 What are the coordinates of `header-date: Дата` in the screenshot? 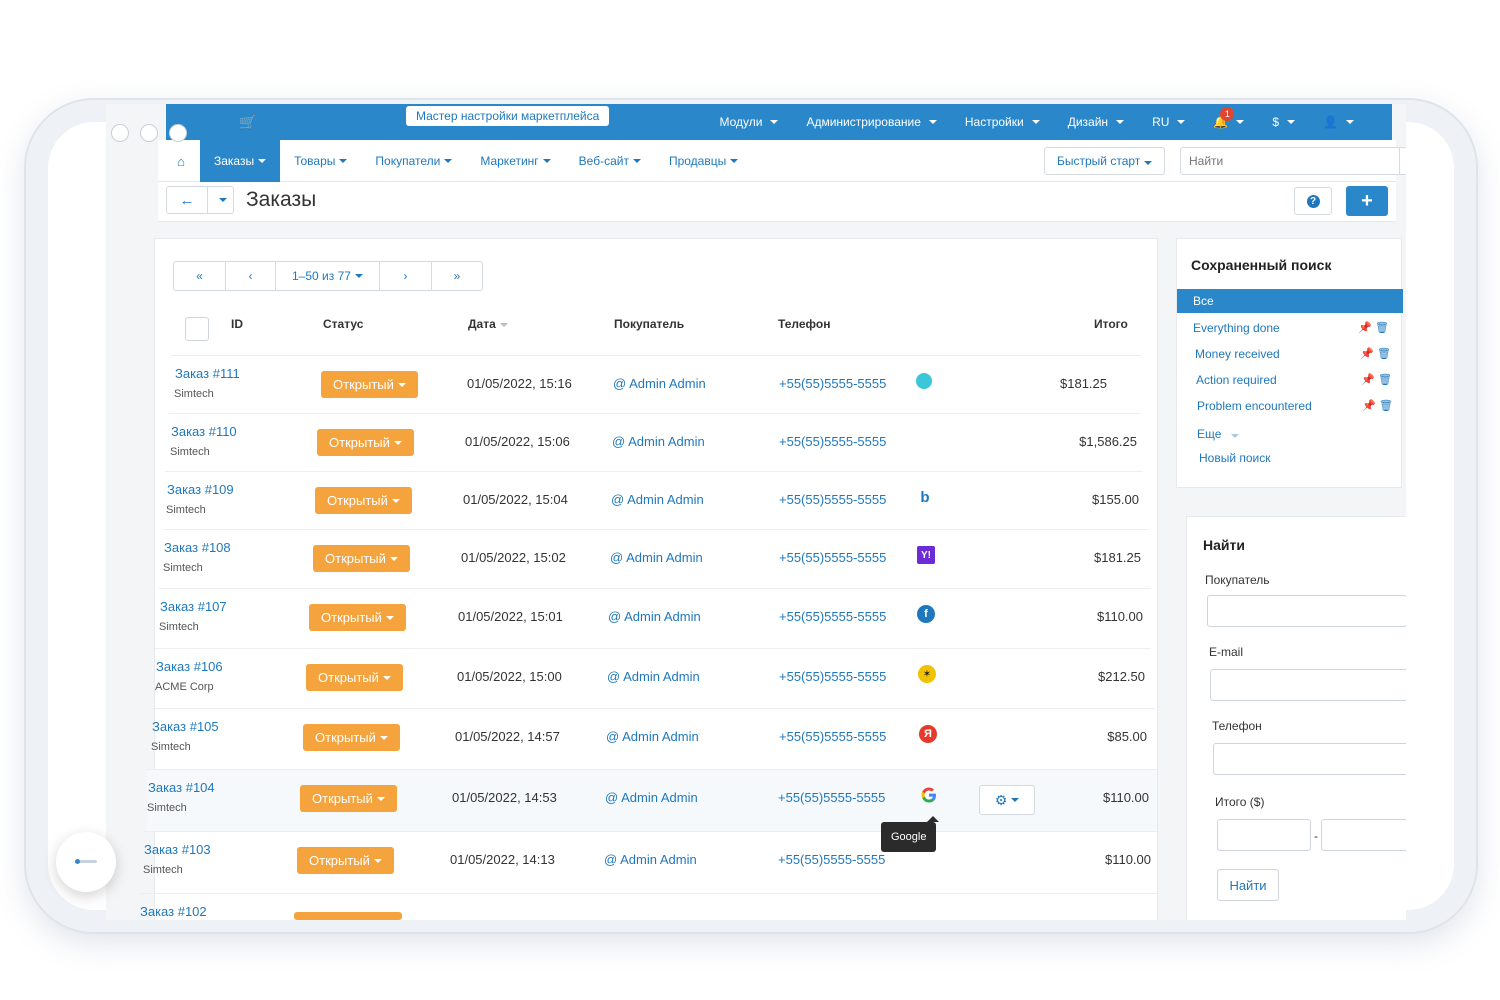 It's located at (488, 324).